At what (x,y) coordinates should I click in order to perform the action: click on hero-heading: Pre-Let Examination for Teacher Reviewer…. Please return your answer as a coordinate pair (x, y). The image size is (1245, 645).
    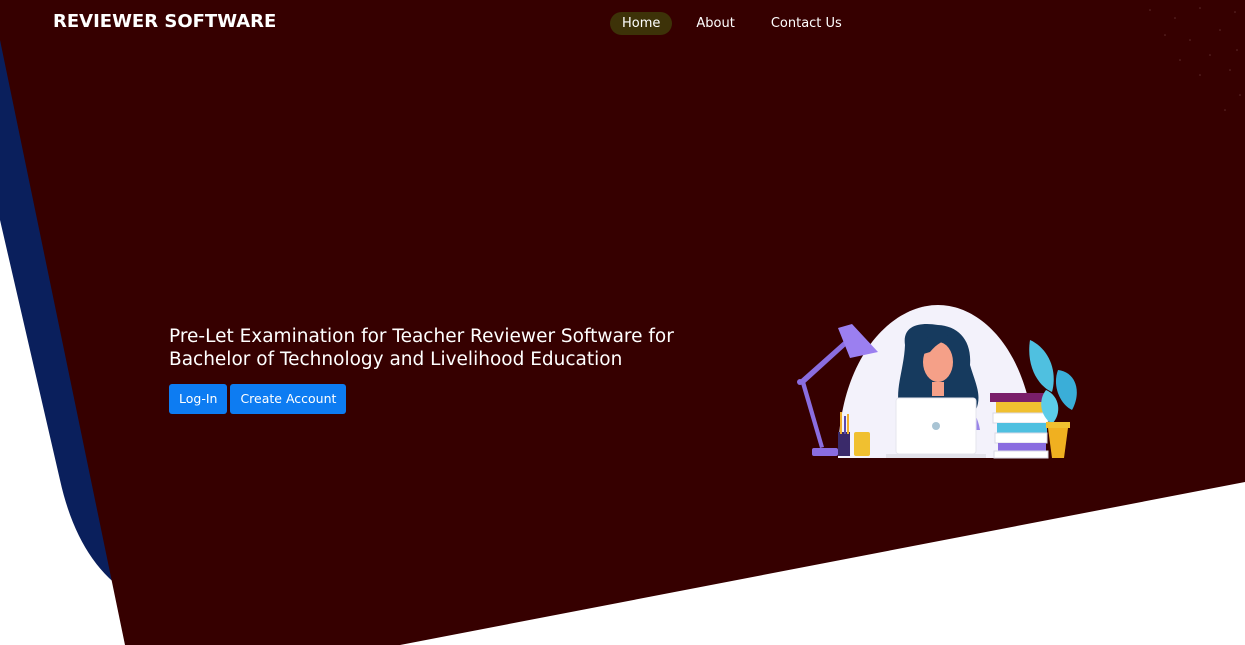
    Looking at the image, I should click on (449, 348).